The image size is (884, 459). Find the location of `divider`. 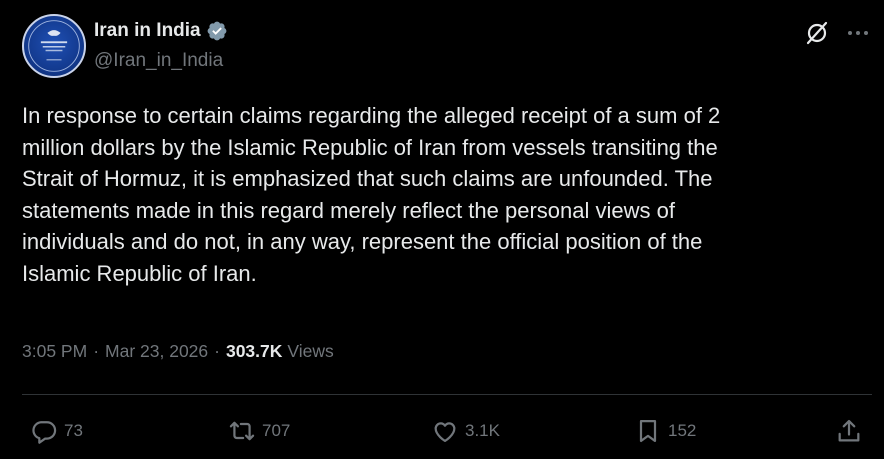

divider is located at coordinates (447, 394).